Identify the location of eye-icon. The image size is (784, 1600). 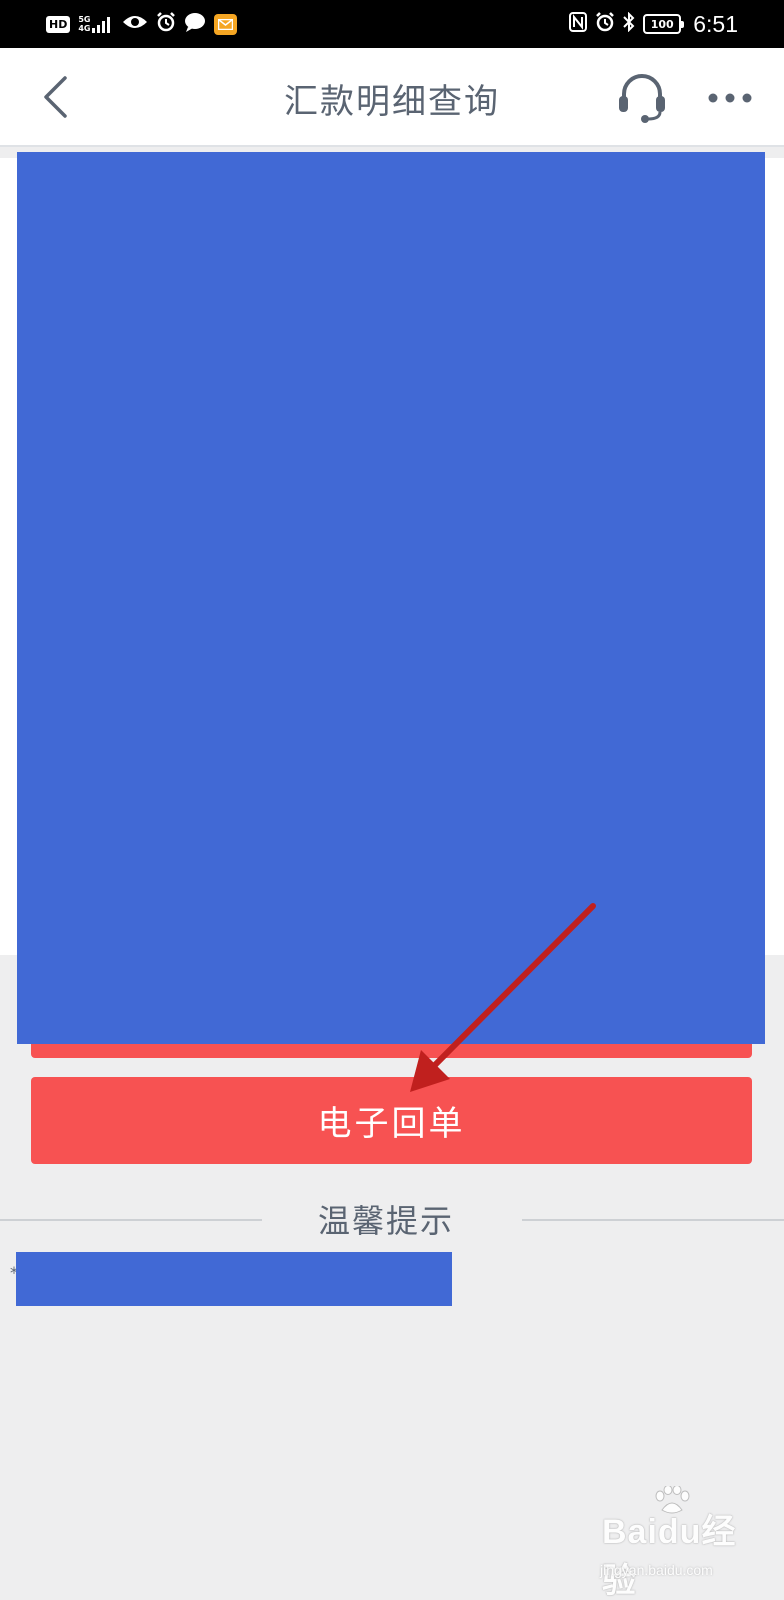
(135, 24).